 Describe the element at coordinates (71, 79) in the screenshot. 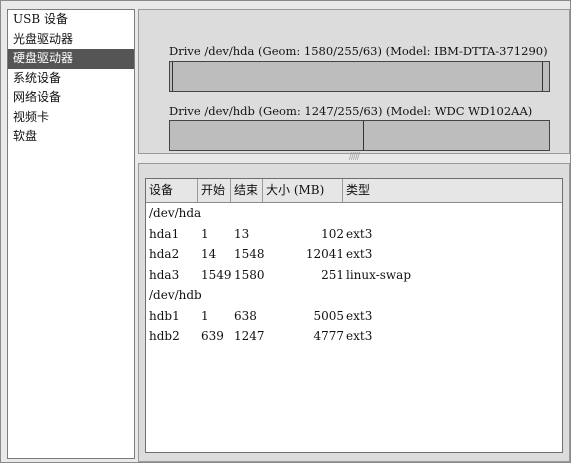

I see `sidebar-item-system-devices: 系统设备` at that location.